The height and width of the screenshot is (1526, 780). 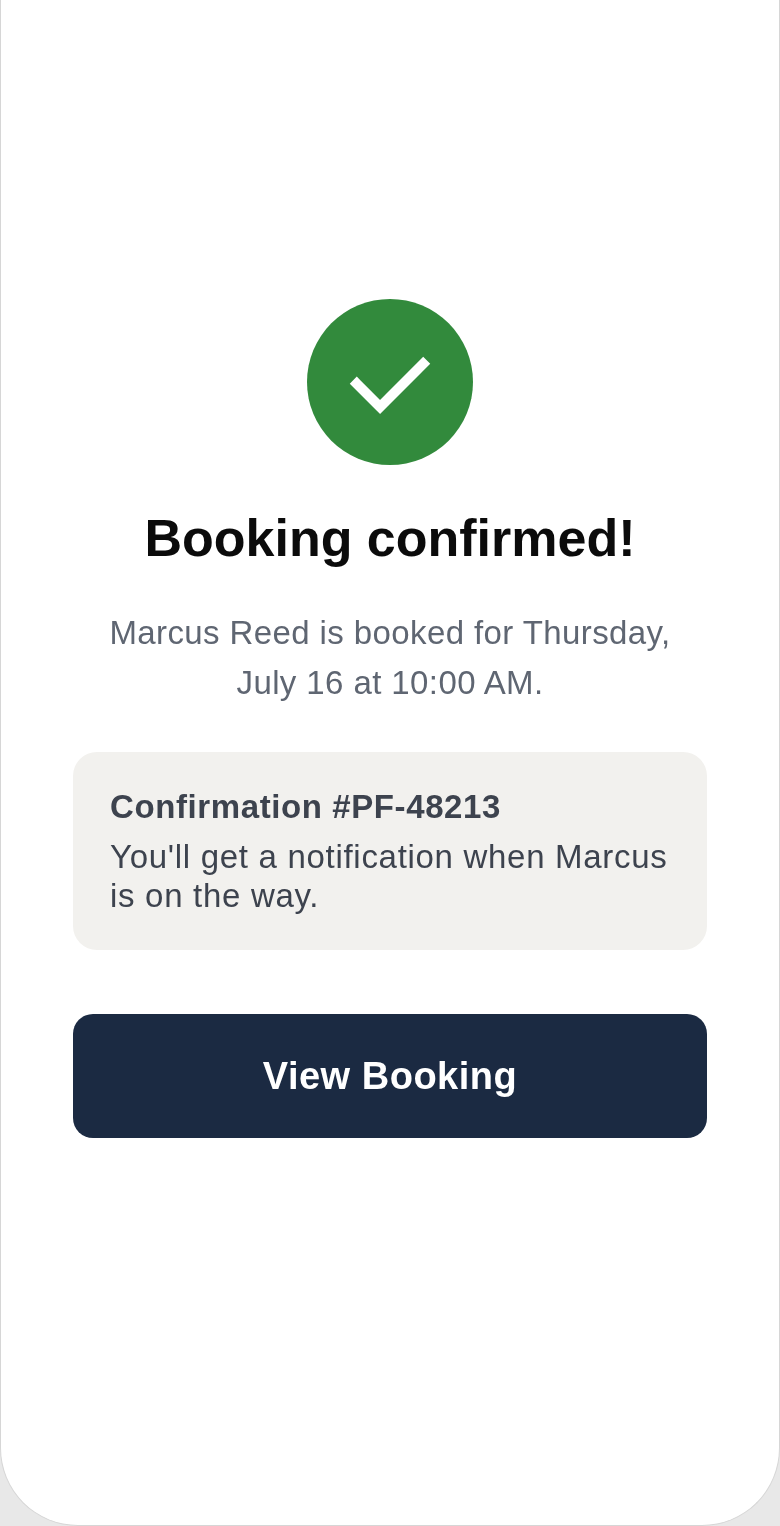 What do you see at coordinates (306, 807) in the screenshot?
I see `card-title: Confirmation #PF-48213` at bounding box center [306, 807].